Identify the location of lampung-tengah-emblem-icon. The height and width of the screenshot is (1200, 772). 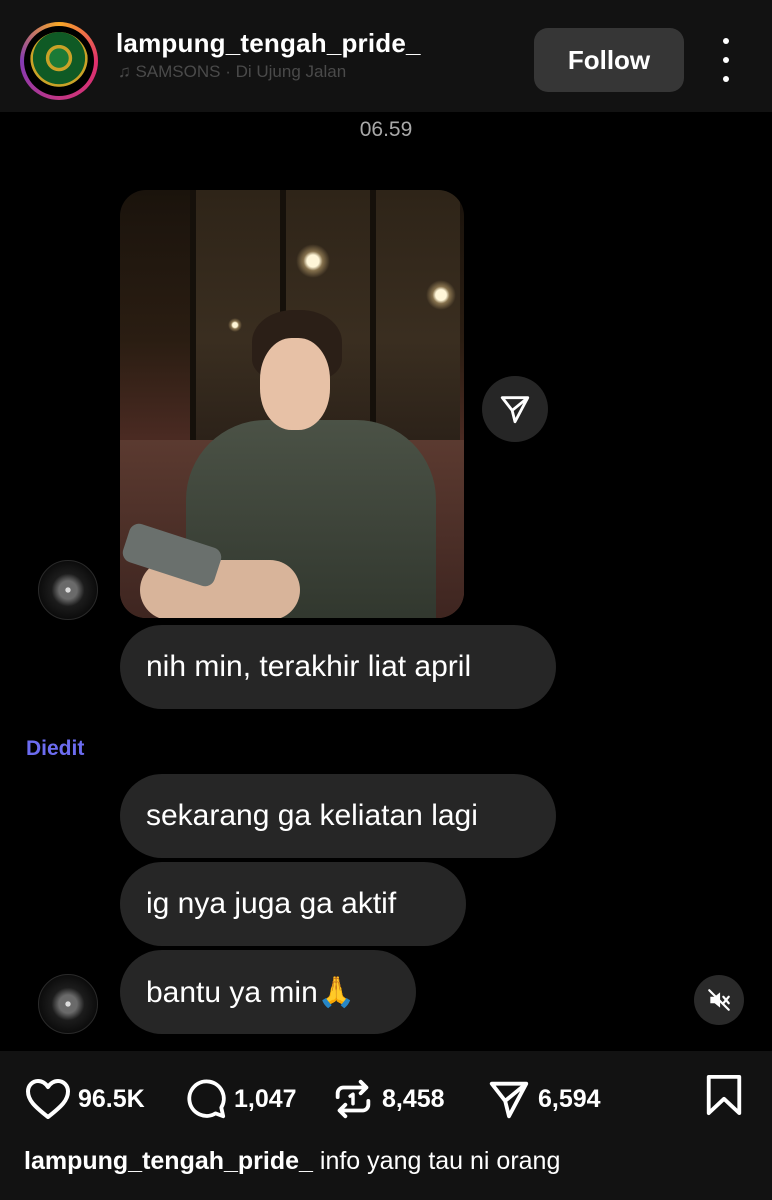
(59, 61).